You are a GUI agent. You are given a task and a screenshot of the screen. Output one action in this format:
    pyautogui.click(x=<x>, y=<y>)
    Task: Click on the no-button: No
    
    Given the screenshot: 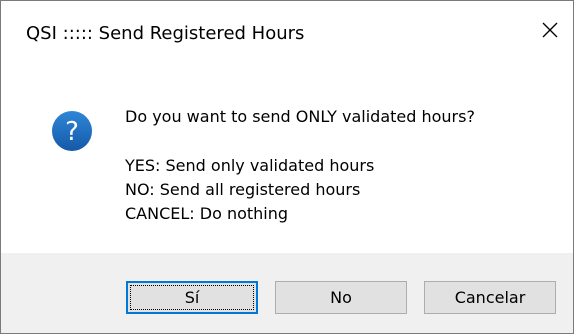 What is the action you would take?
    pyautogui.click(x=341, y=297)
    